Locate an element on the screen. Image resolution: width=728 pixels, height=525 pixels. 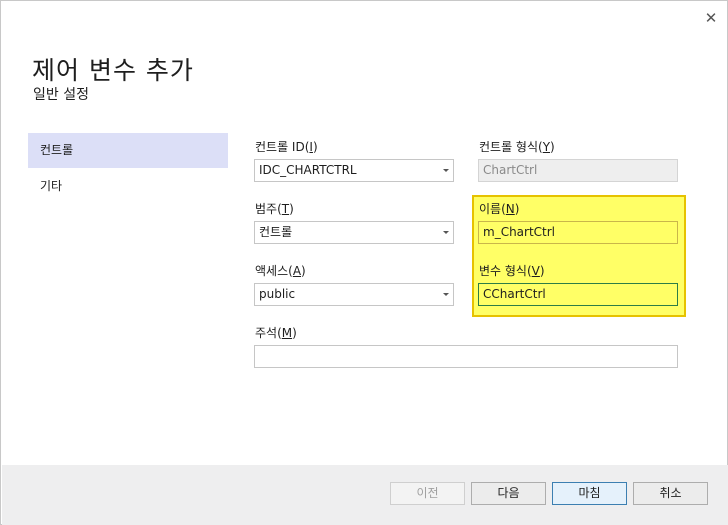
next-button: 다음 is located at coordinates (508, 493).